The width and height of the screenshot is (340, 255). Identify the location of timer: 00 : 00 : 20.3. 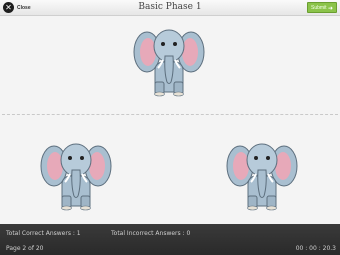
(315, 248).